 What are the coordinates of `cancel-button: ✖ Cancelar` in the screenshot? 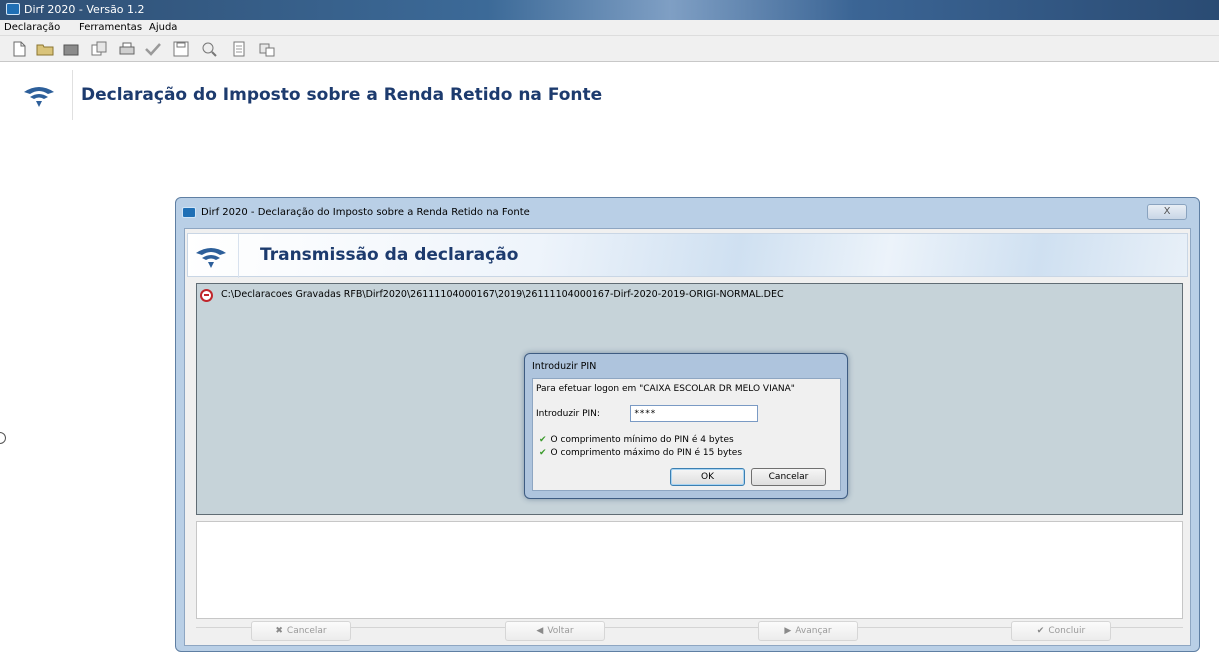 It's located at (301, 631).